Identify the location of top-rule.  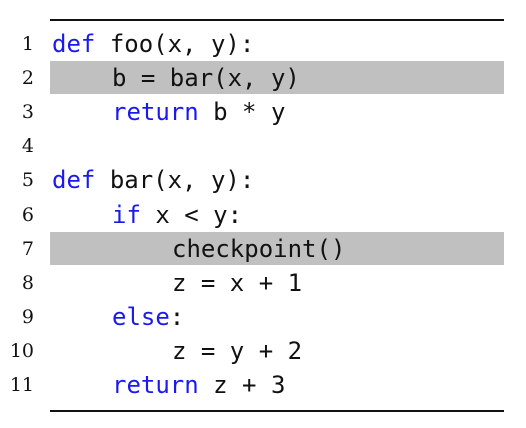
(277, 20).